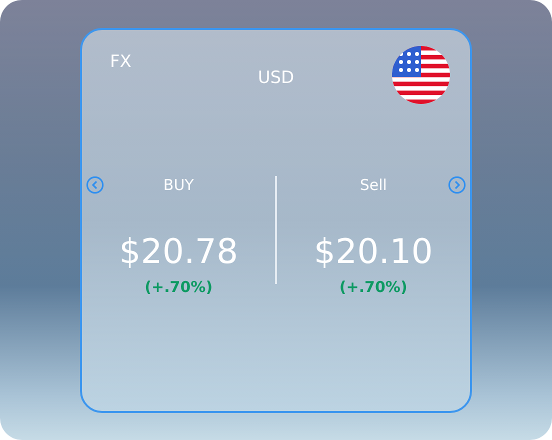 The width and height of the screenshot is (552, 440). Describe the element at coordinates (121, 62) in the screenshot. I see `card-label: FX` at that location.